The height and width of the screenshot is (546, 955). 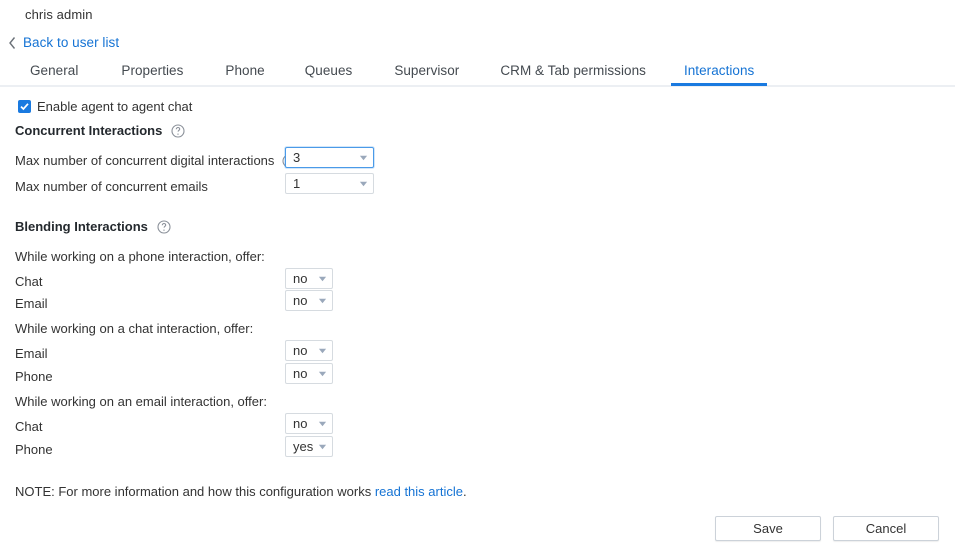 What do you see at coordinates (297, 157) in the screenshot?
I see `select-value: 3` at bounding box center [297, 157].